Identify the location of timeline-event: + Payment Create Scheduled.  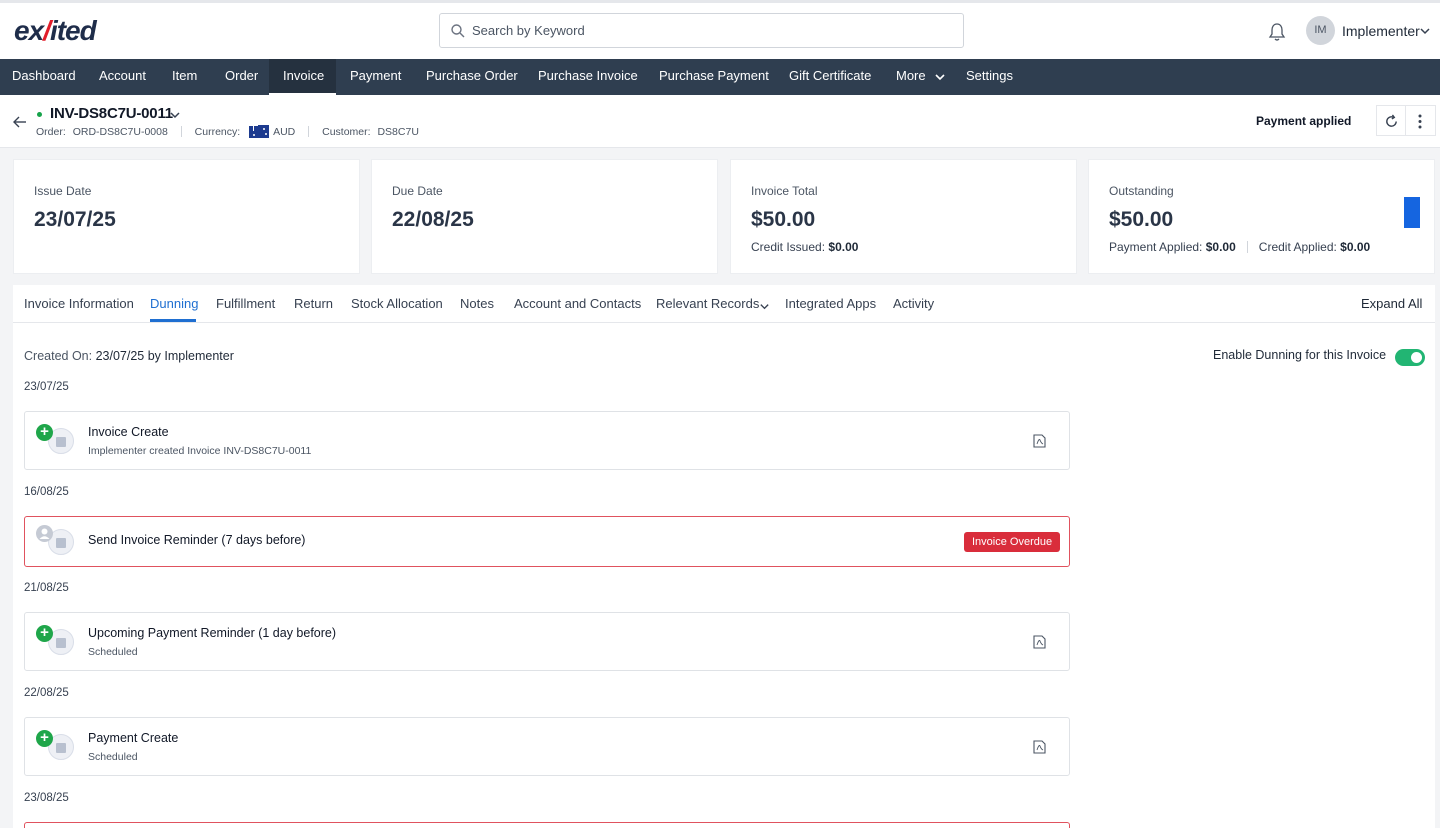
(547, 746).